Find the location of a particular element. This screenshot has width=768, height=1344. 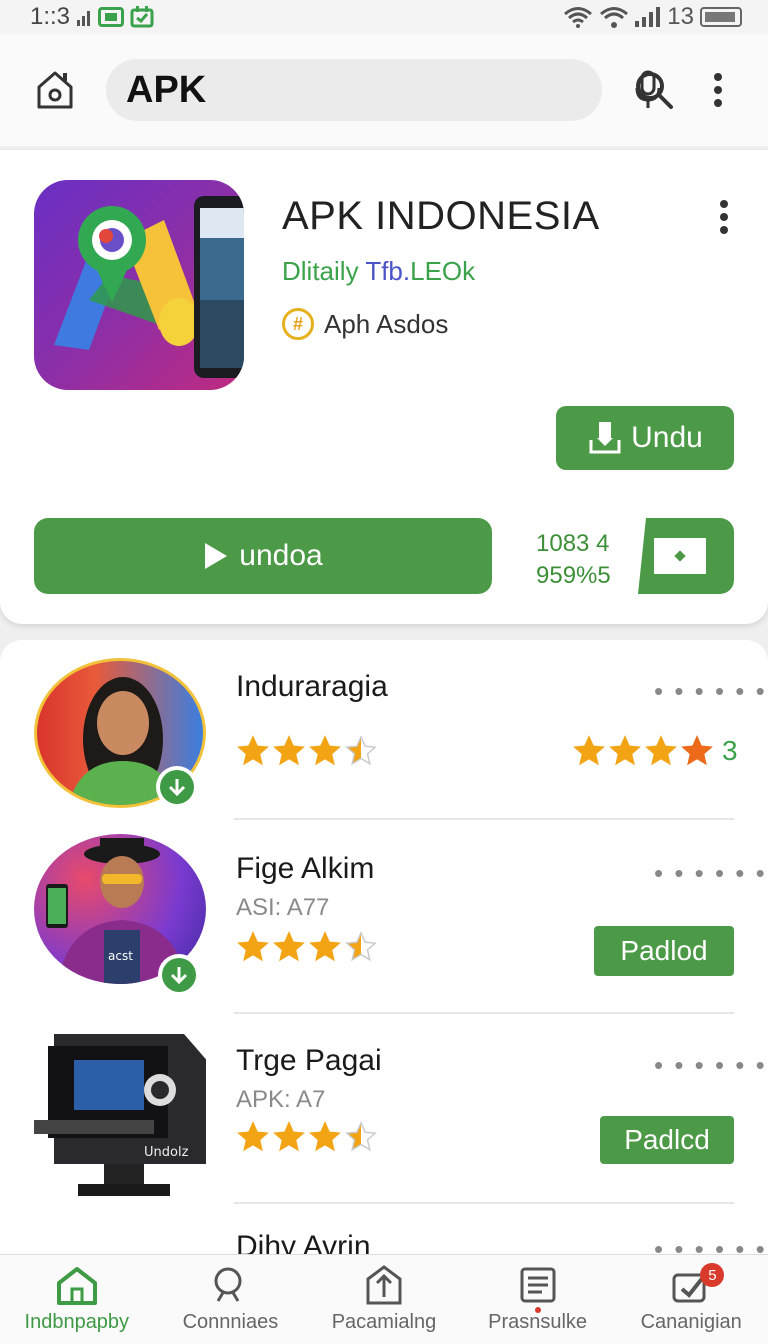

download-button-label: Undu is located at coordinates (667, 437).